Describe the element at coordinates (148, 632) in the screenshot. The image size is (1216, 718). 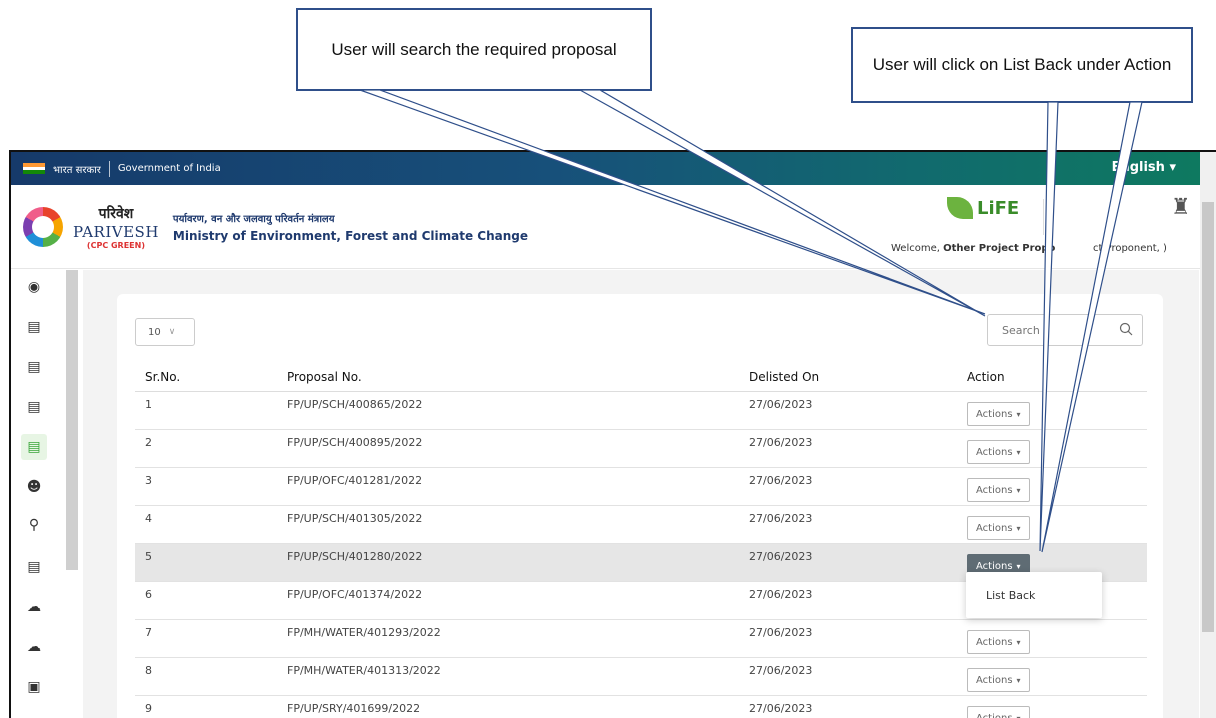
I see `cell-sr-no: 7` at that location.